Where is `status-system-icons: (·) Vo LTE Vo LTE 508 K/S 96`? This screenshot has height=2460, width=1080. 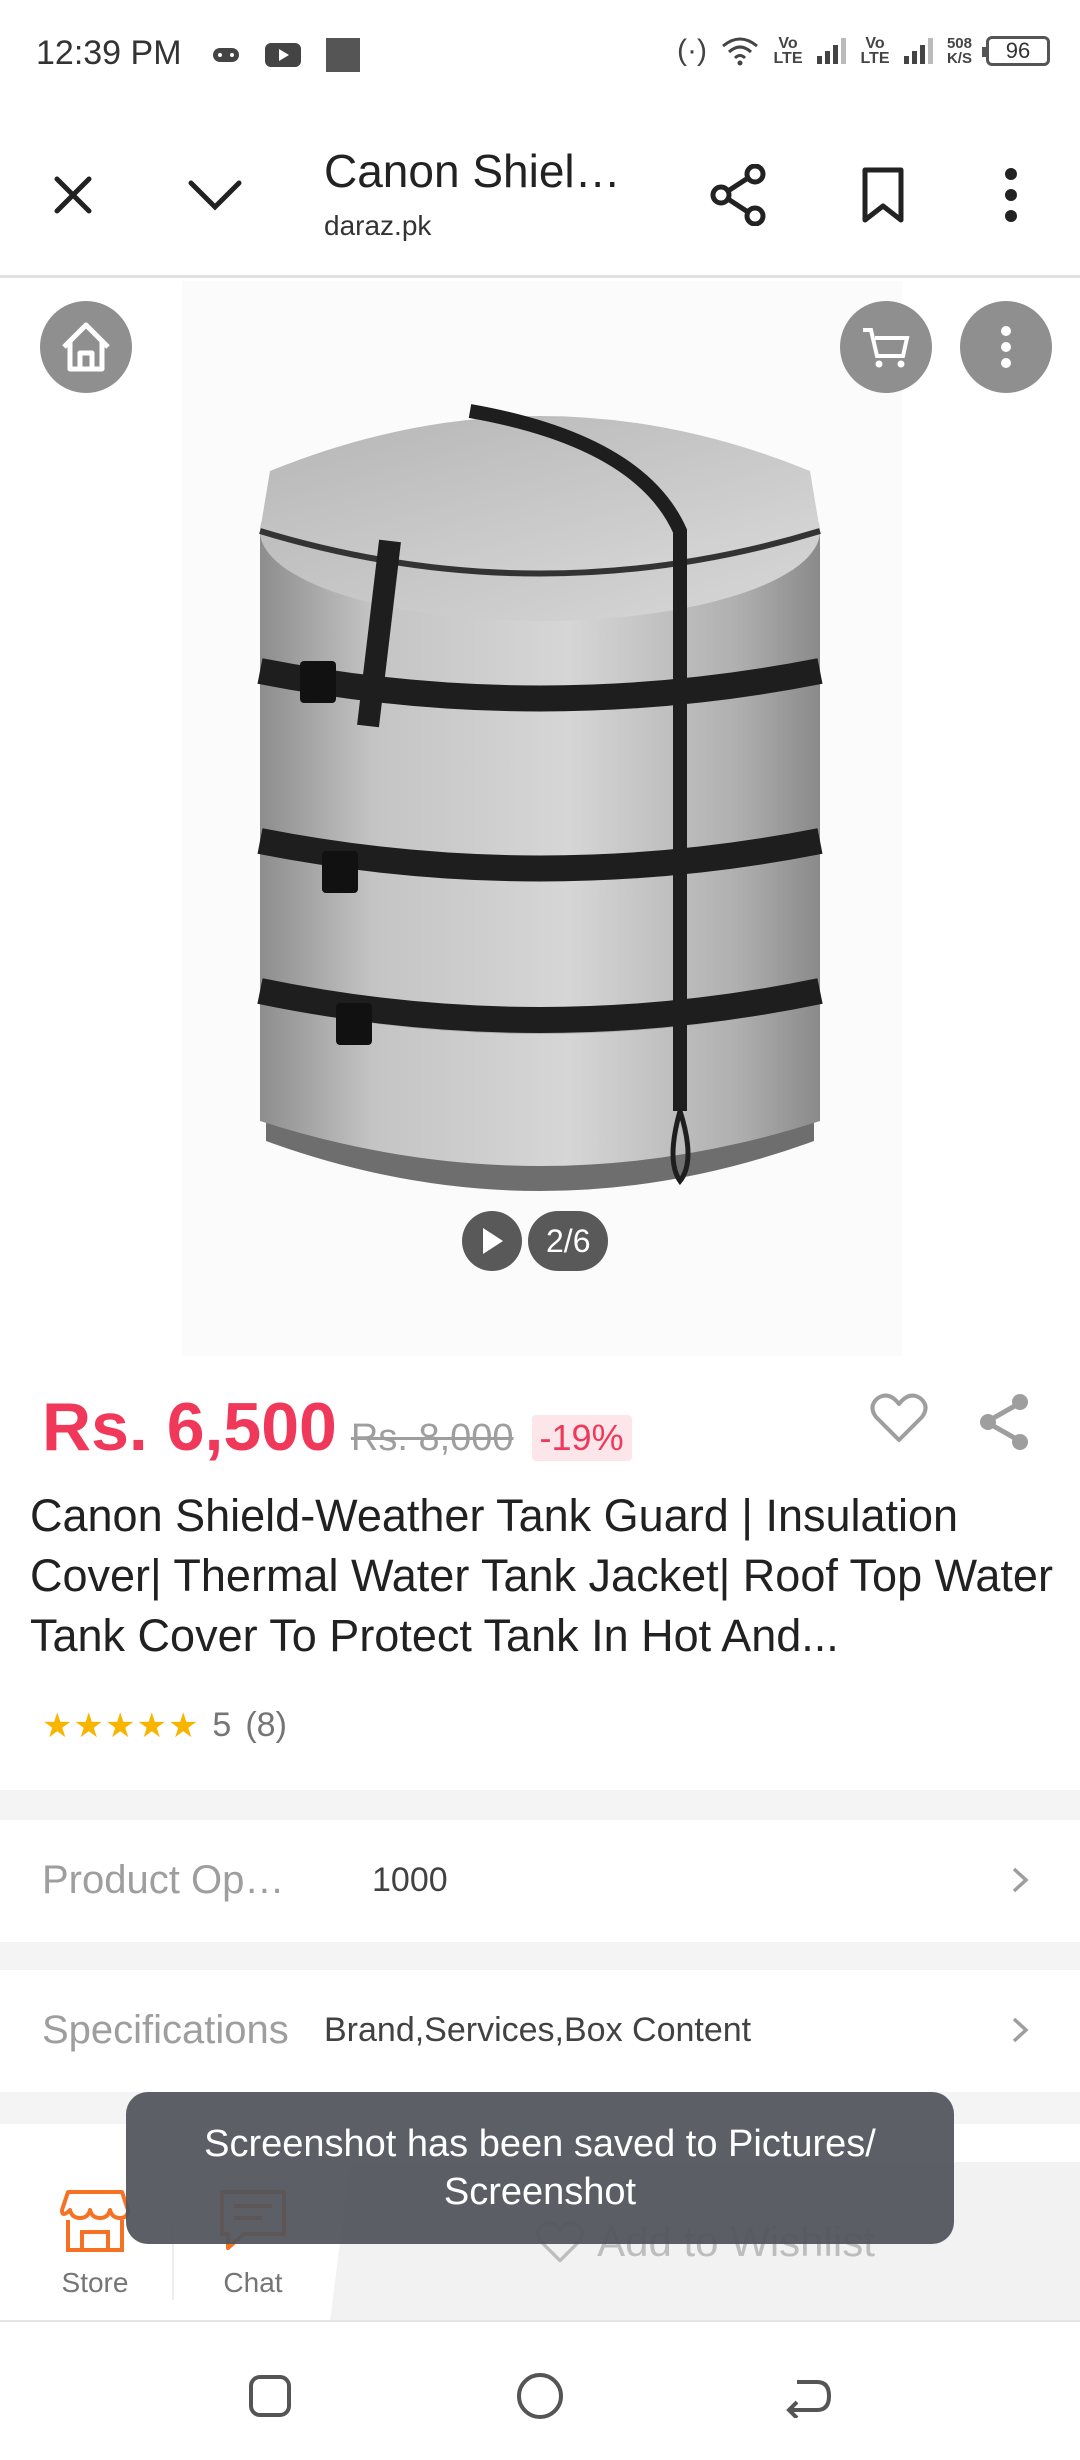 status-system-icons: (·) Vo LTE Vo LTE 508 K/S 96 is located at coordinates (863, 51).